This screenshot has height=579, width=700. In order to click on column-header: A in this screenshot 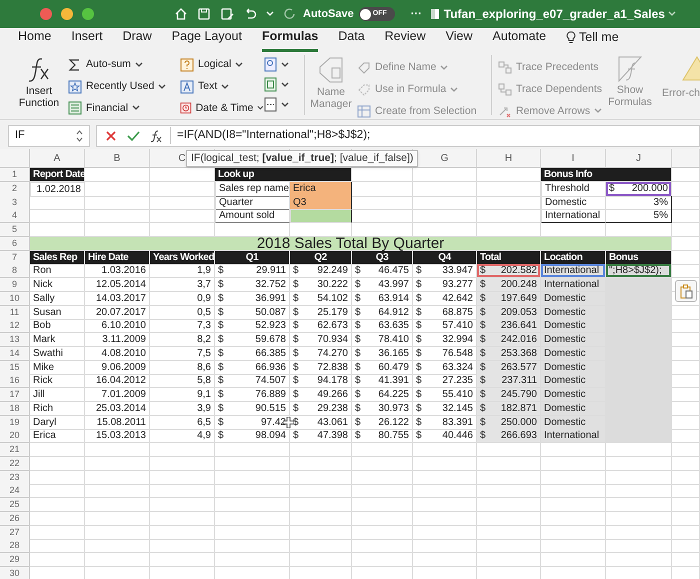, I will do `click(57, 158)`.